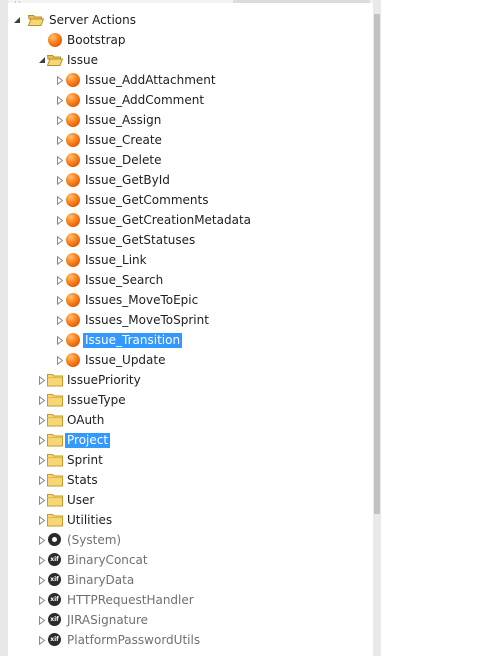 The image size is (485, 656). Describe the element at coordinates (190, 260) in the screenshot. I see `tree-item-issue-link: Issue_Link` at that location.